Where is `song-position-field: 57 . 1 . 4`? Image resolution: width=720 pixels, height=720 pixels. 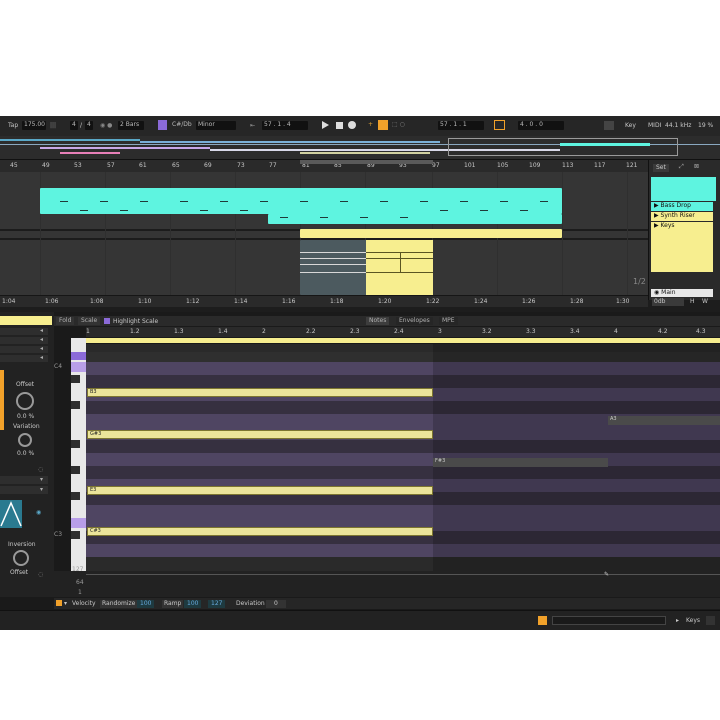
song-position-field: 57 . 1 . 4 is located at coordinates (285, 125).